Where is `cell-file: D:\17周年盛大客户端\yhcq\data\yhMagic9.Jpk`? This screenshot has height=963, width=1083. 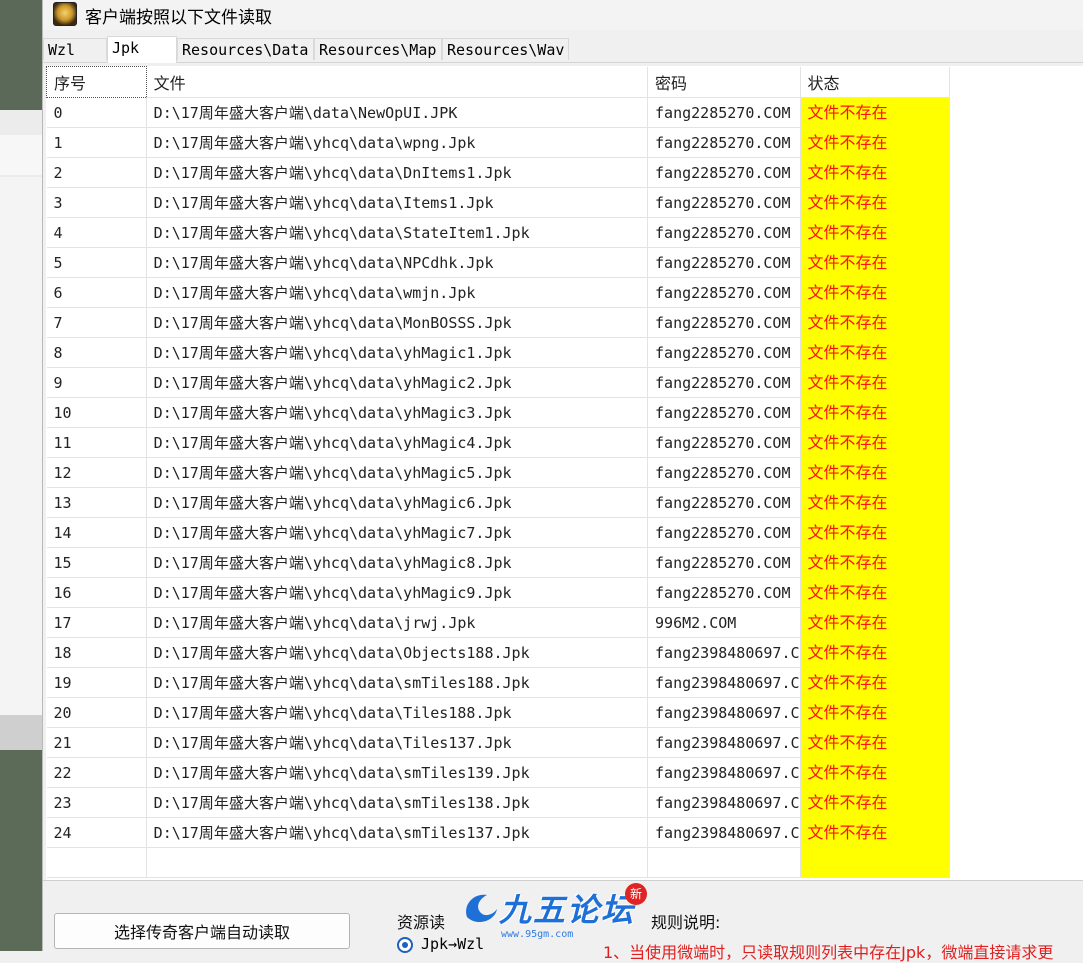 cell-file: D:\17周年盛大客户端\yhcq\data\yhMagic9.Jpk is located at coordinates (396, 593).